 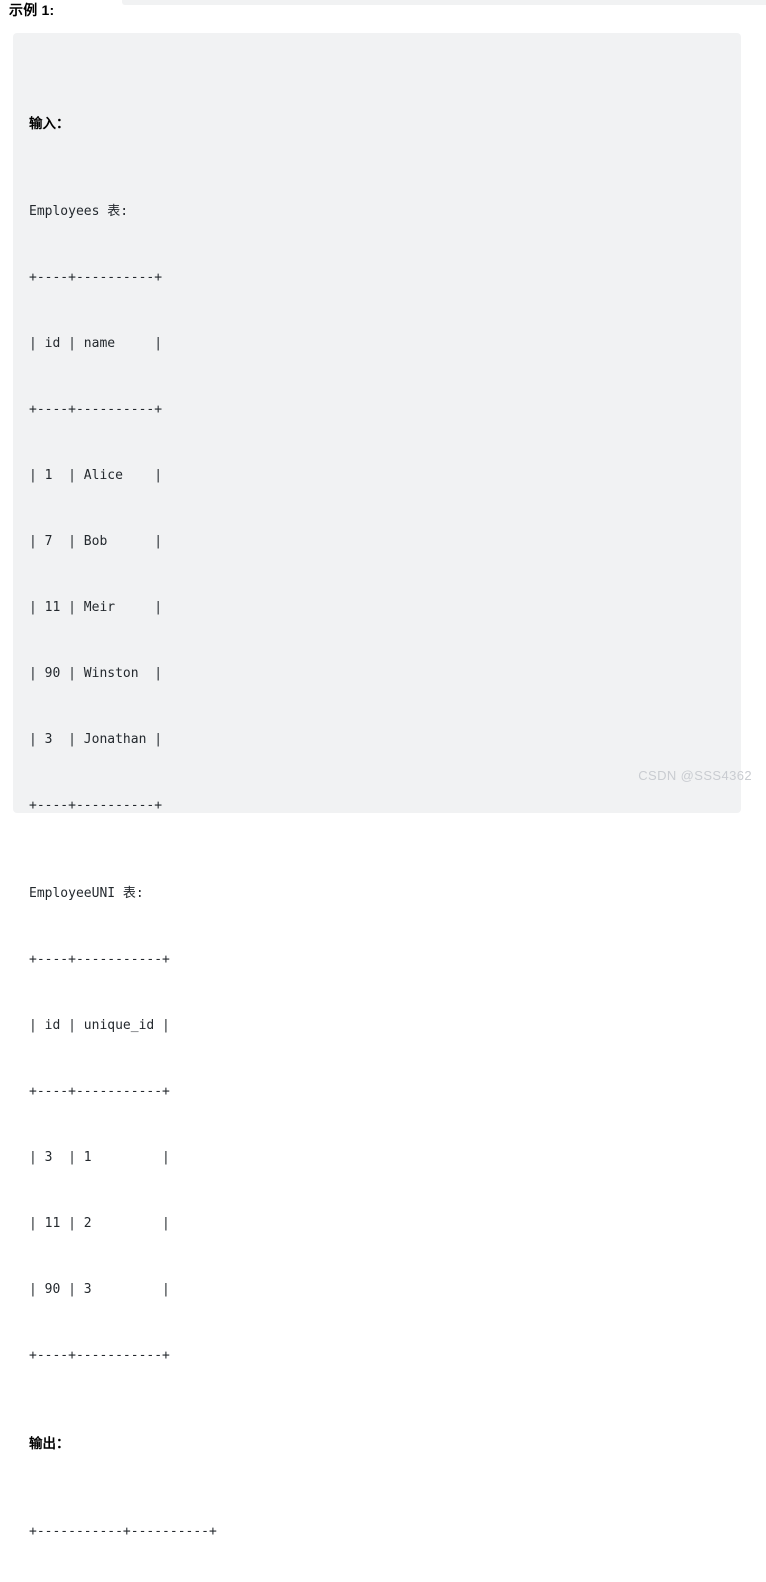 What do you see at coordinates (79, 211) in the screenshot?
I see `employees-table-caption: Employees 表:` at bounding box center [79, 211].